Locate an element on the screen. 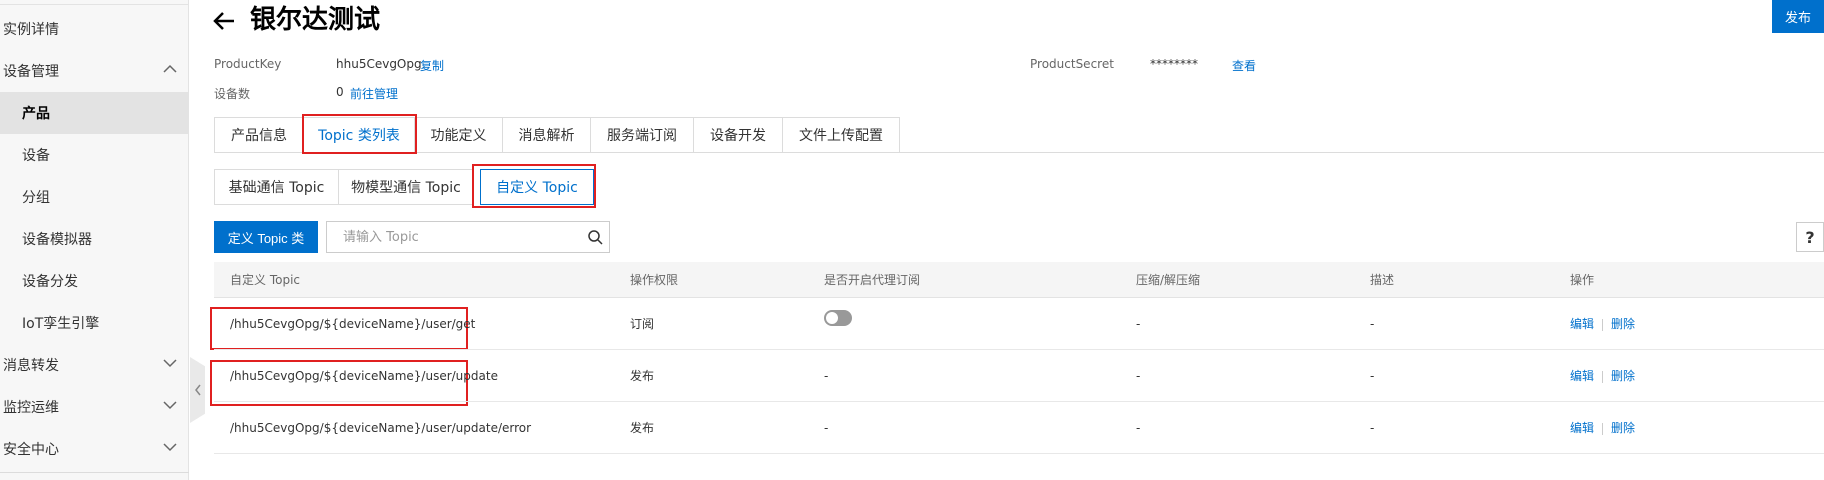 This screenshot has height=480, width=1824. sidebar-item-device-management: 设备管理 is located at coordinates (94, 71).